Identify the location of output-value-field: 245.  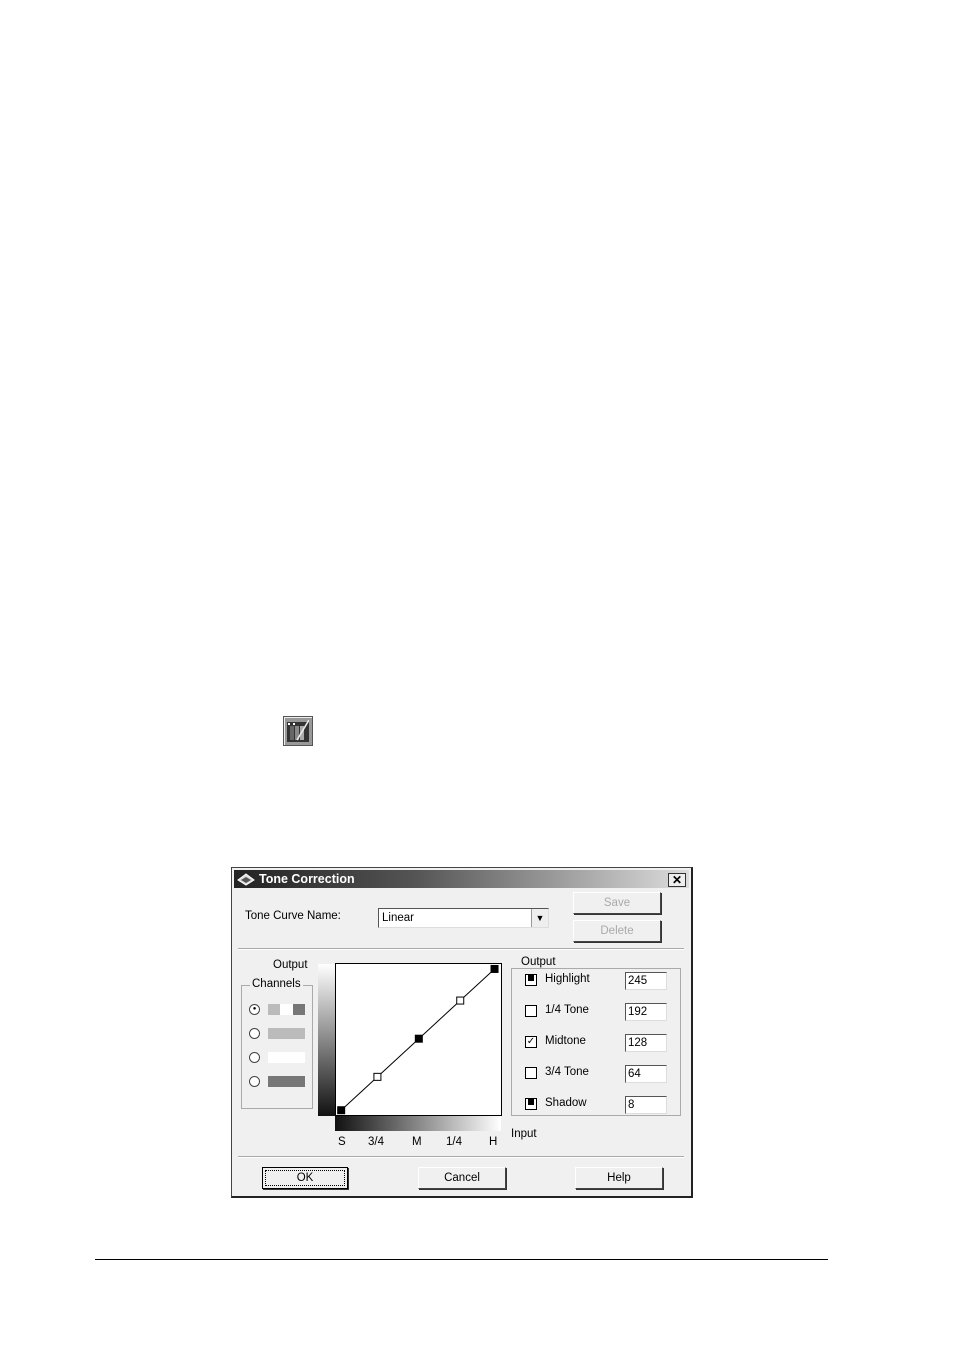
(646, 981).